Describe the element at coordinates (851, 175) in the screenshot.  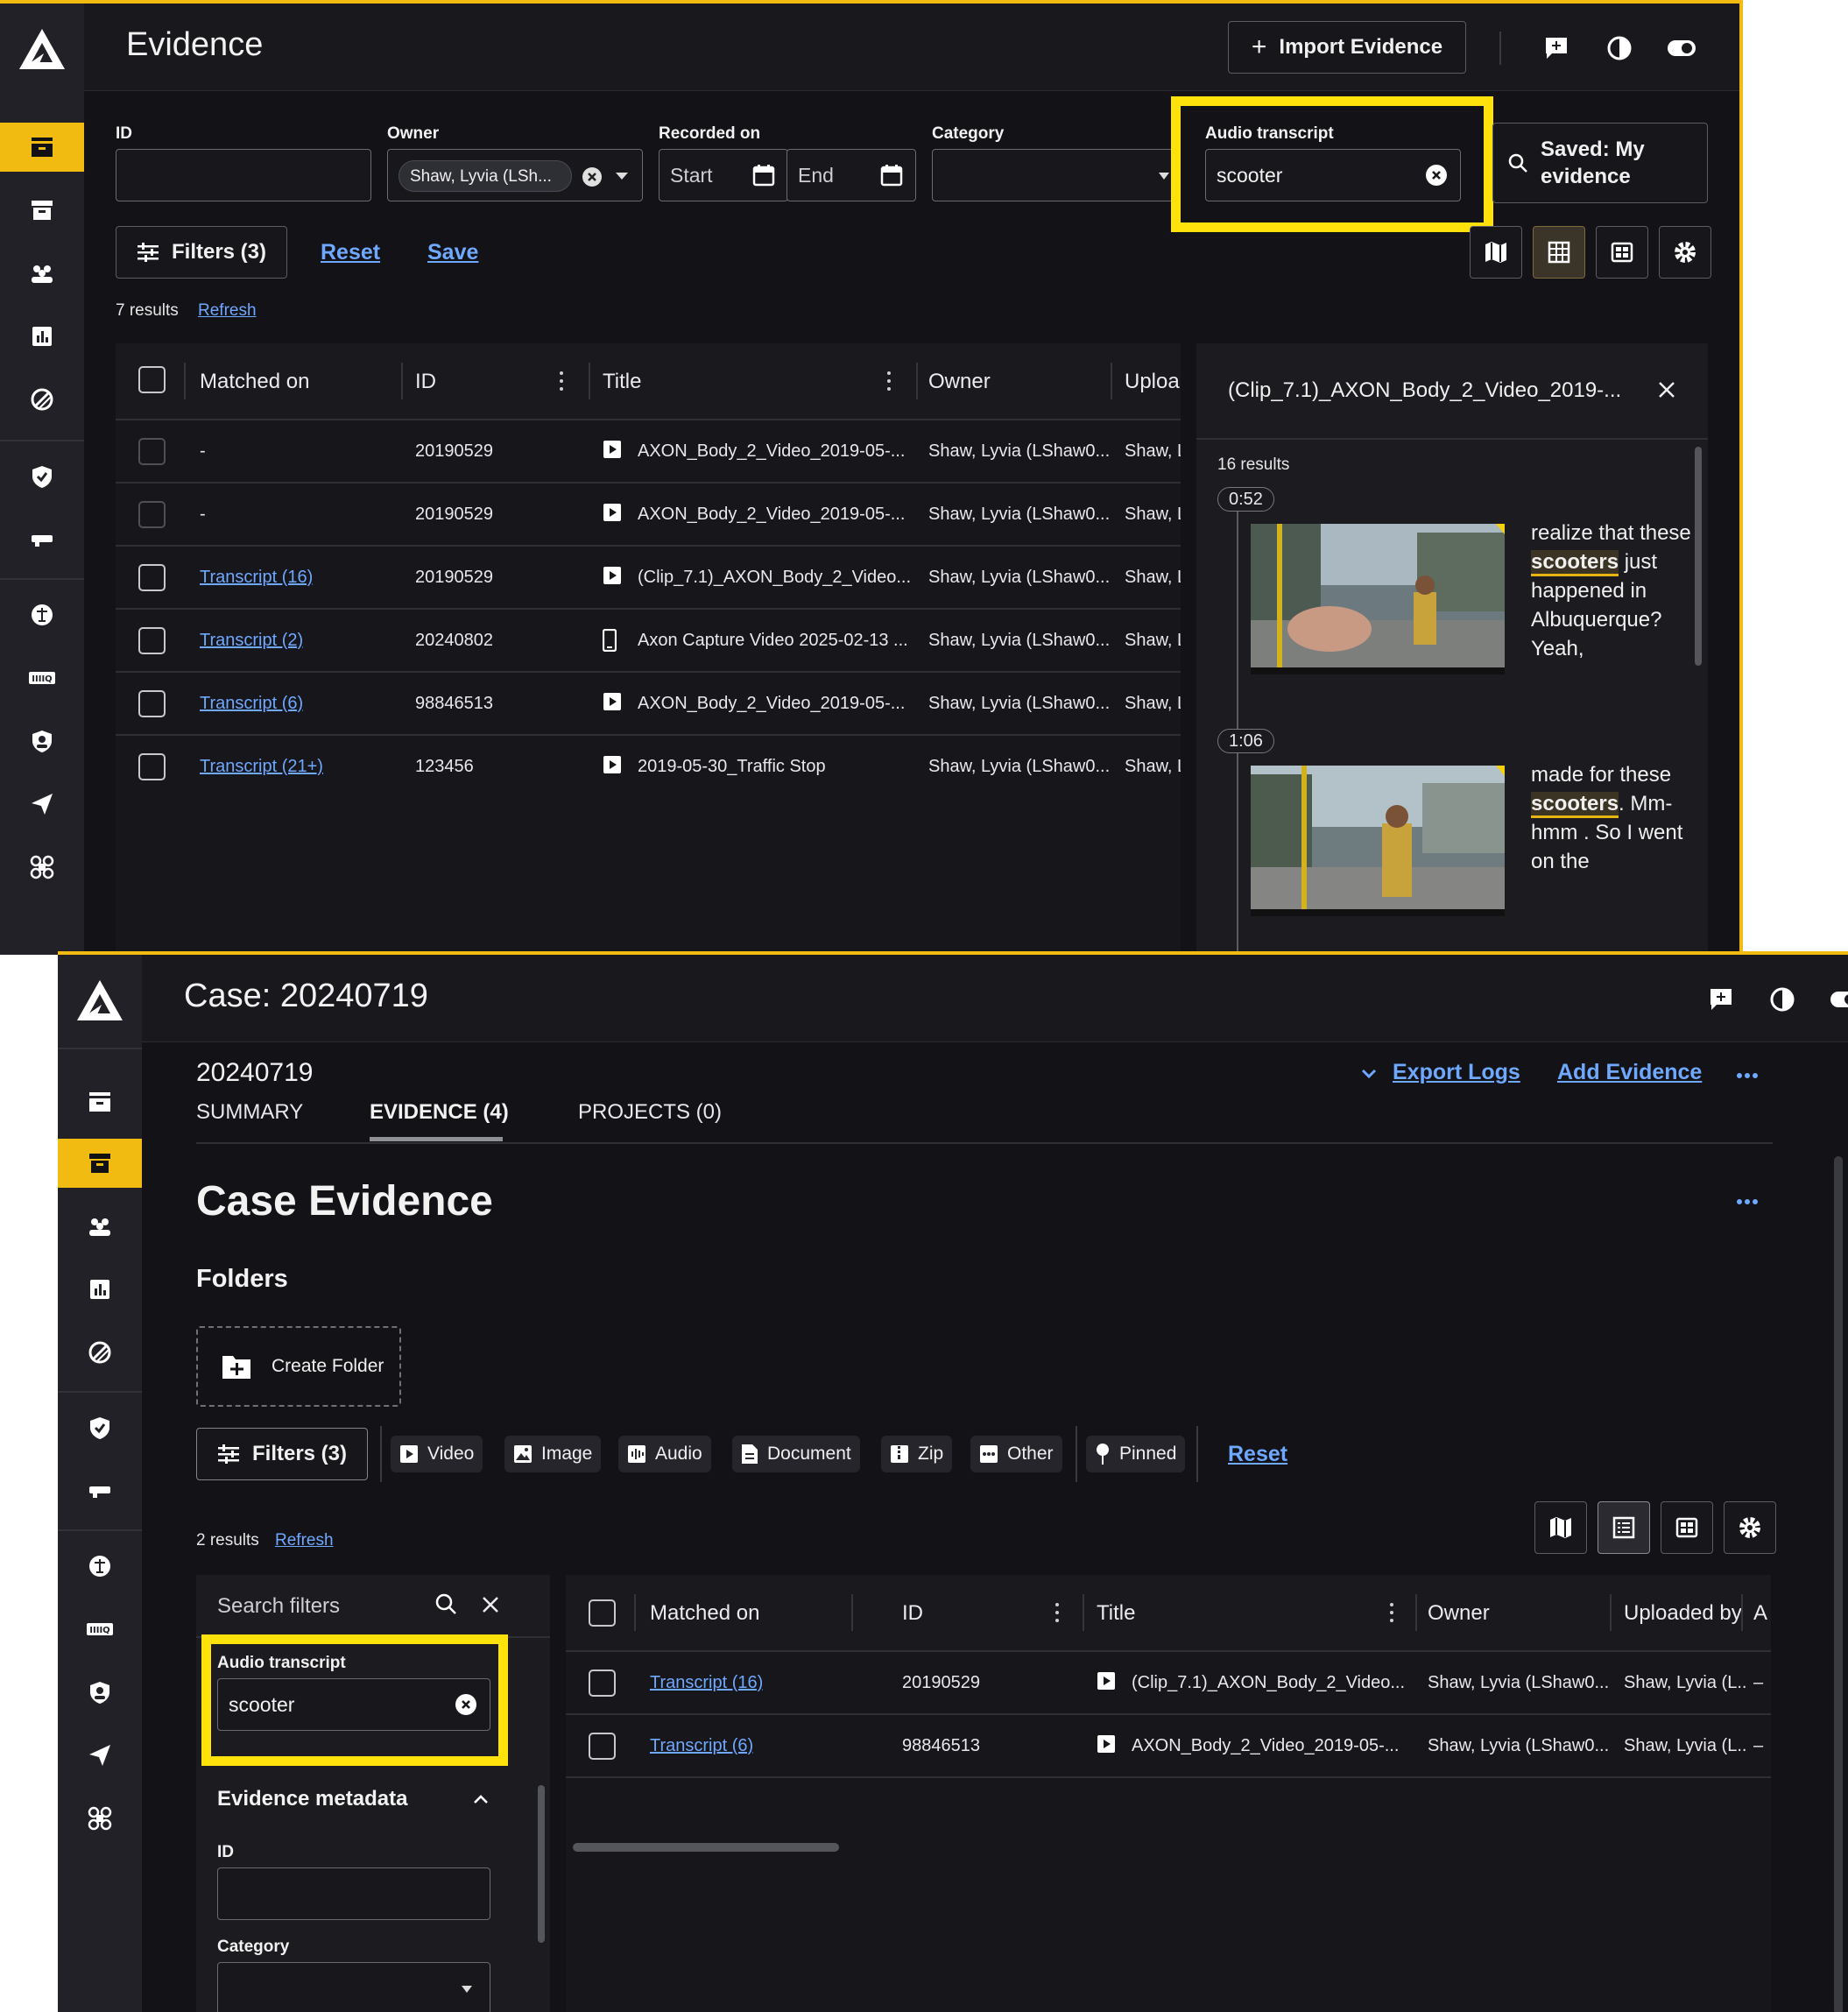
I see `end-date-input: End` at that location.